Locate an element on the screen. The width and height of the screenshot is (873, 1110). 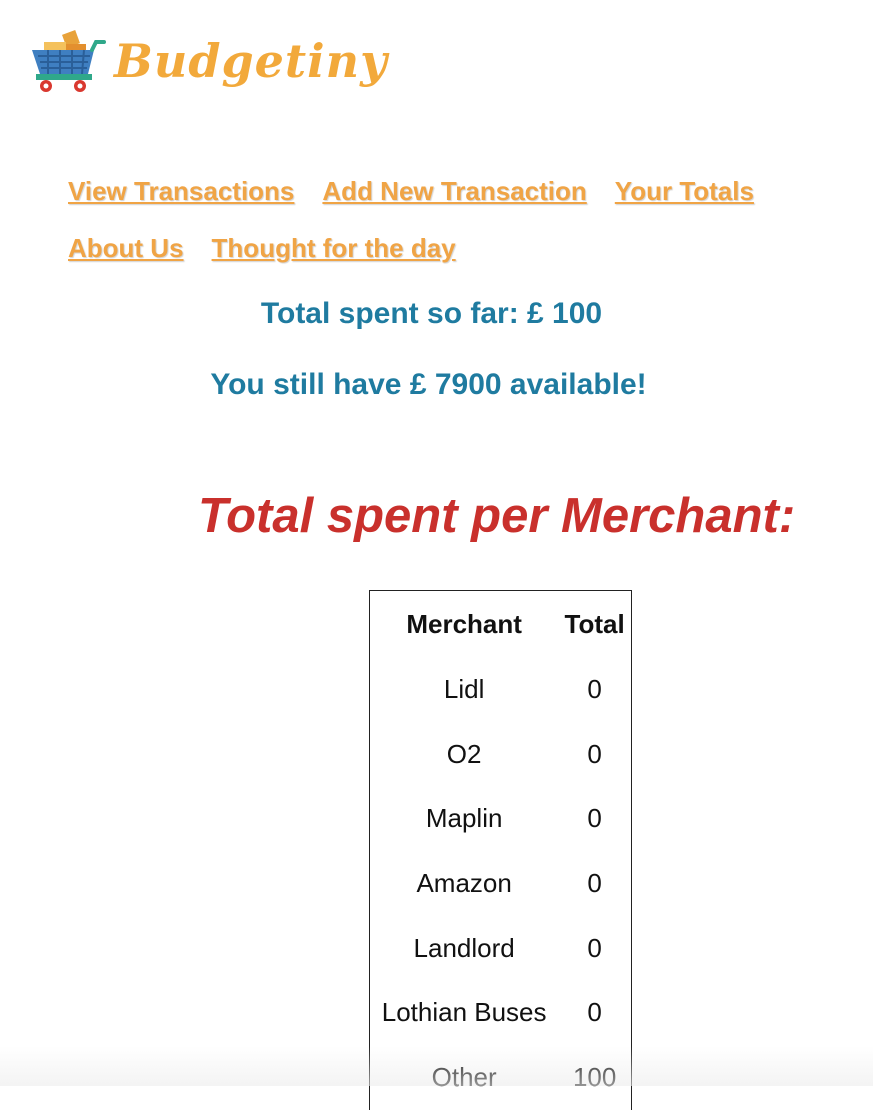
table-row: Maplin 0 is located at coordinates (500, 818).